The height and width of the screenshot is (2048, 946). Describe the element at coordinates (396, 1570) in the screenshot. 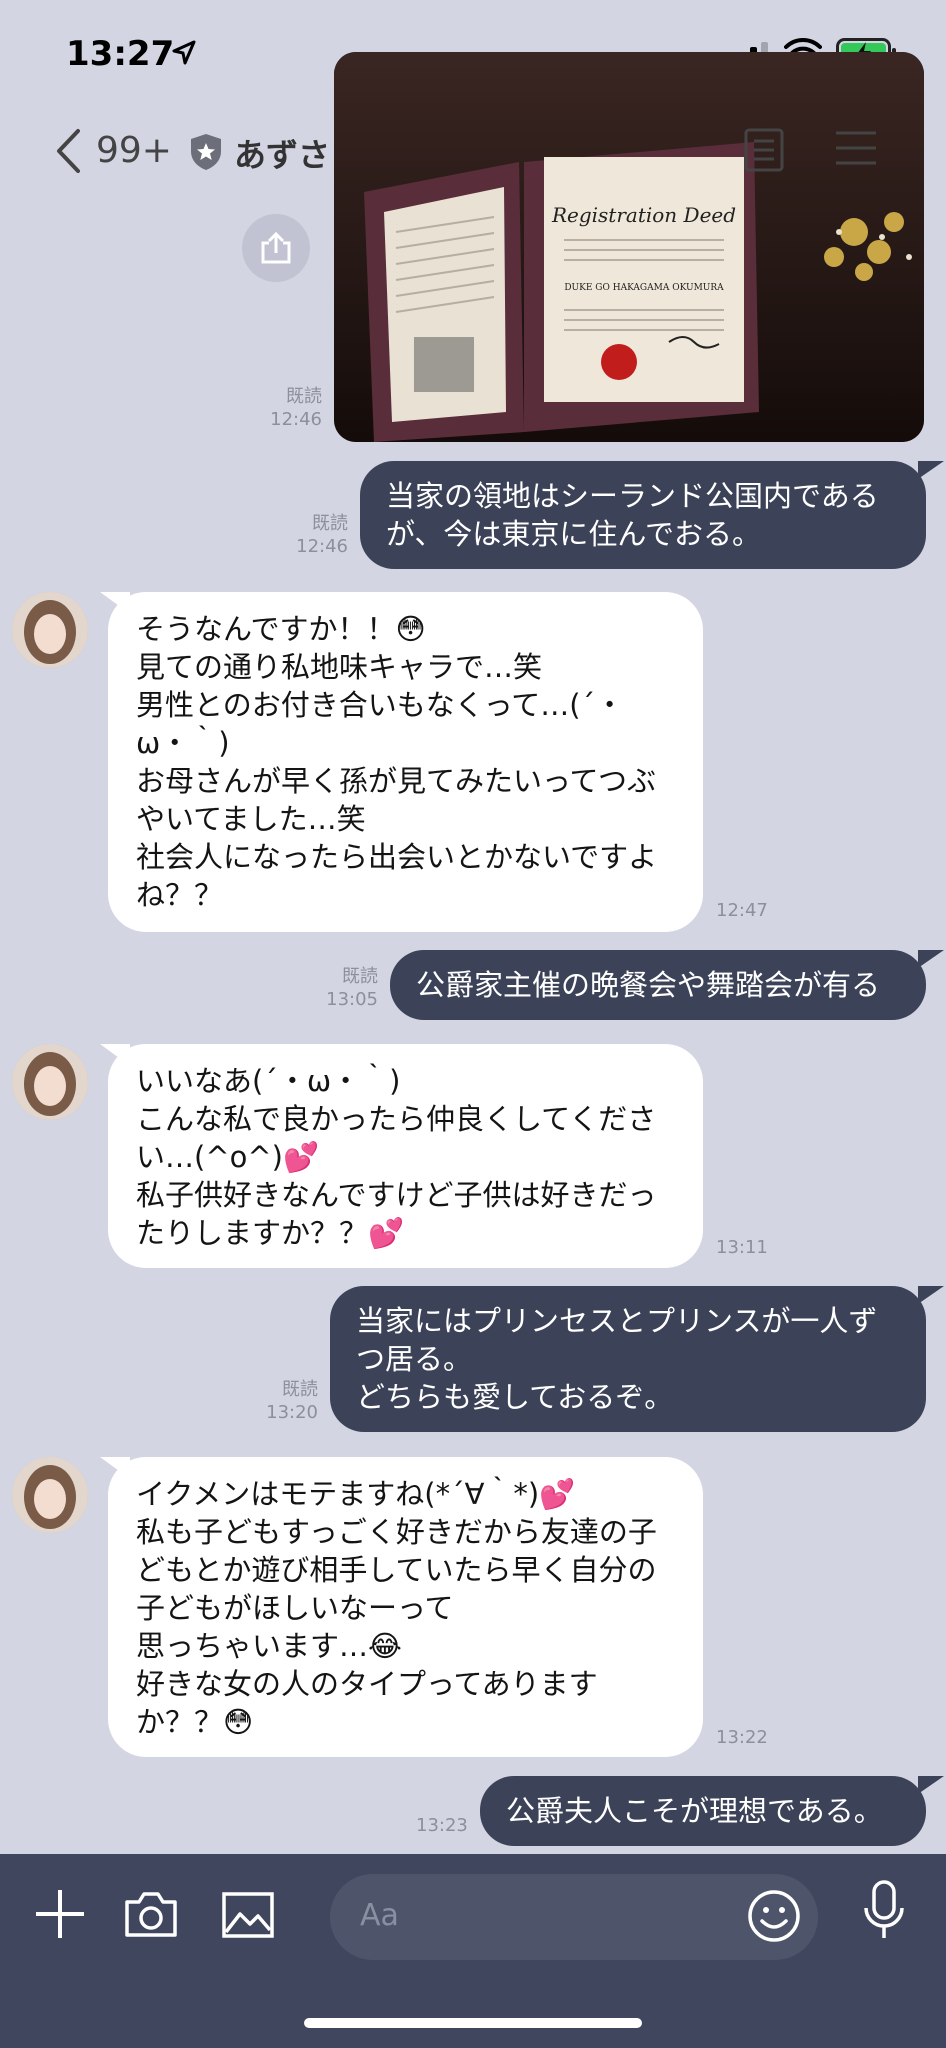

I see `message-text: どもとか遊び相手していたら早く自分の` at that location.